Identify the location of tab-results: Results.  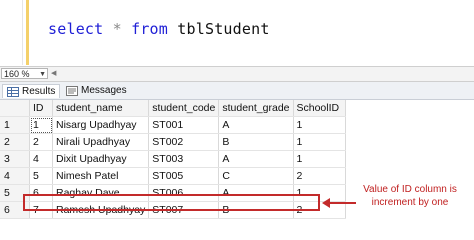
(31, 91).